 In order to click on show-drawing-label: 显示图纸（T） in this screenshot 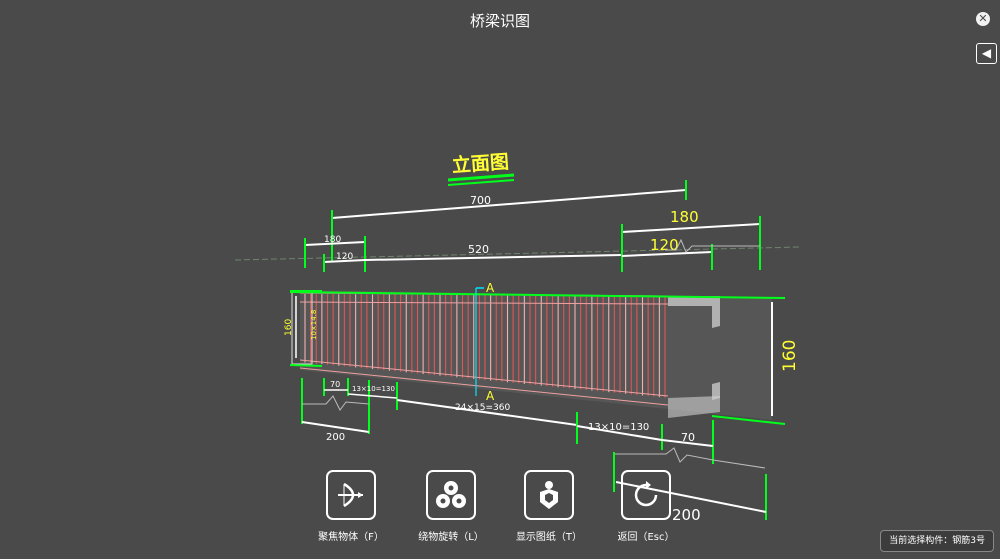, I will do `click(549, 537)`.